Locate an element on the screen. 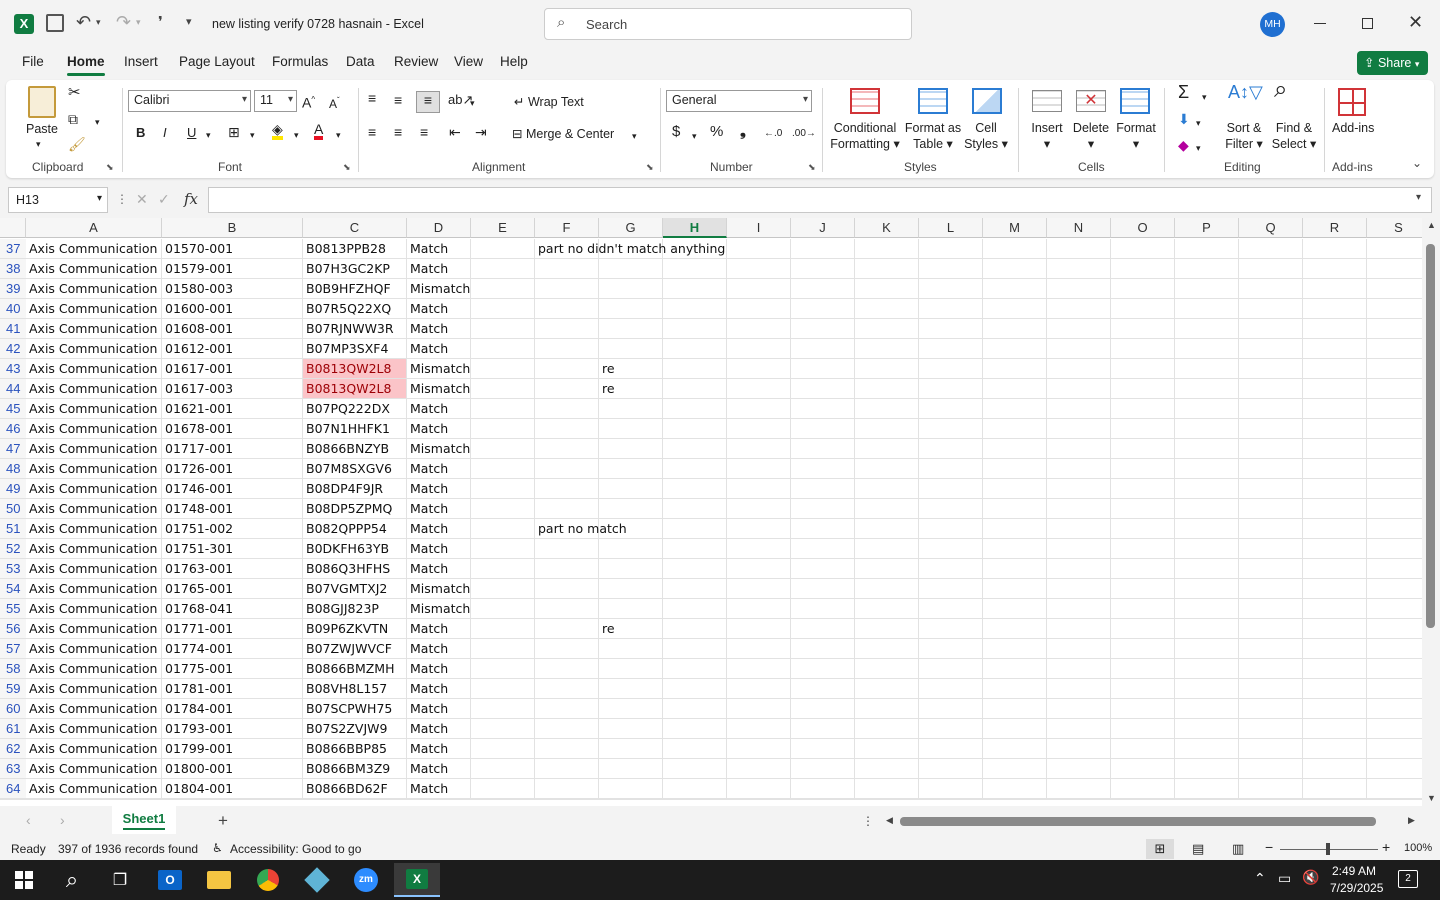 The width and height of the screenshot is (1440, 900). chrome-icon is located at coordinates (268, 880).